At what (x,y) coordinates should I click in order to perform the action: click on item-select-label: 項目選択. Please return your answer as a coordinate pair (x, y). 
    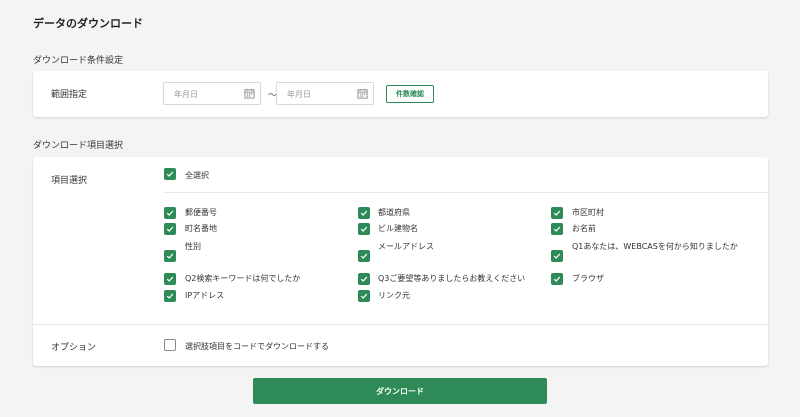
    Looking at the image, I should click on (69, 181).